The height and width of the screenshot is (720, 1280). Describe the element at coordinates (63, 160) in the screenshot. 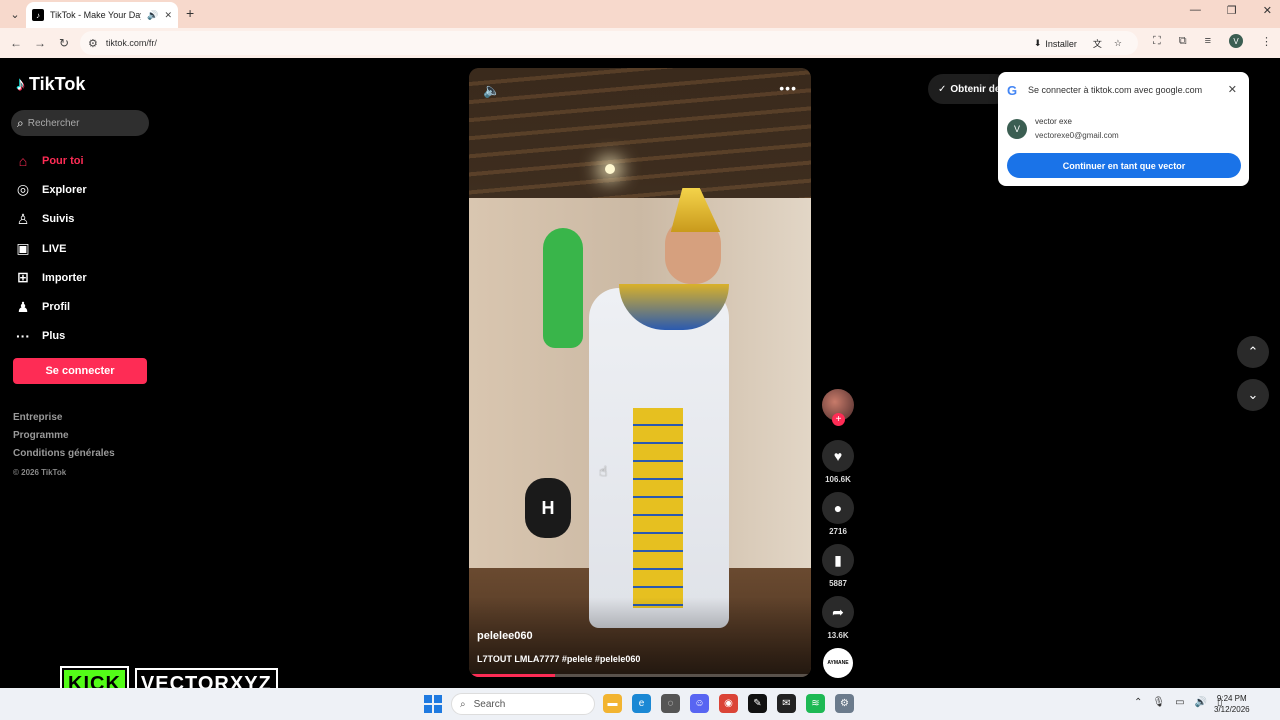

I see `sidebar-item-label: Pour toi` at that location.